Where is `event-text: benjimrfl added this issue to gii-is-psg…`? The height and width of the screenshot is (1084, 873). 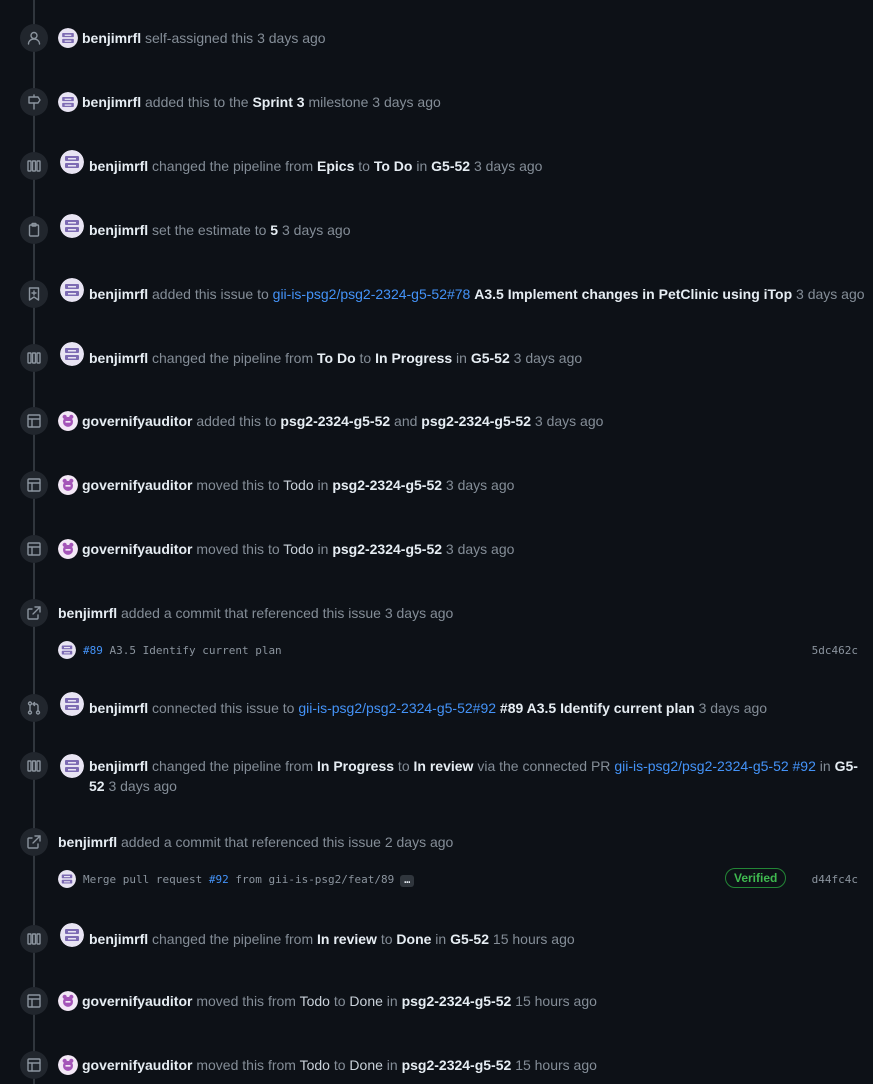
event-text: benjimrfl added this issue to gii-is-psg… is located at coordinates (477, 294).